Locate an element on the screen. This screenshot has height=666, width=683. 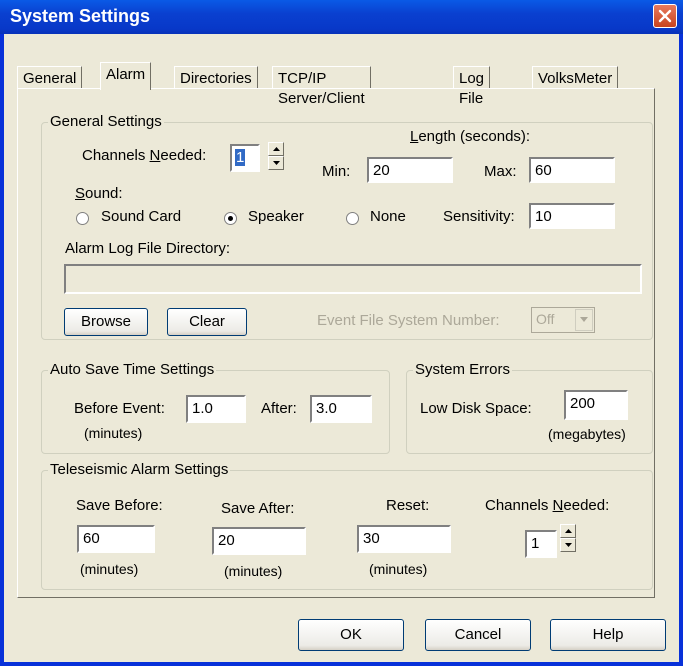
tab-directories: Directories is located at coordinates (216, 77).